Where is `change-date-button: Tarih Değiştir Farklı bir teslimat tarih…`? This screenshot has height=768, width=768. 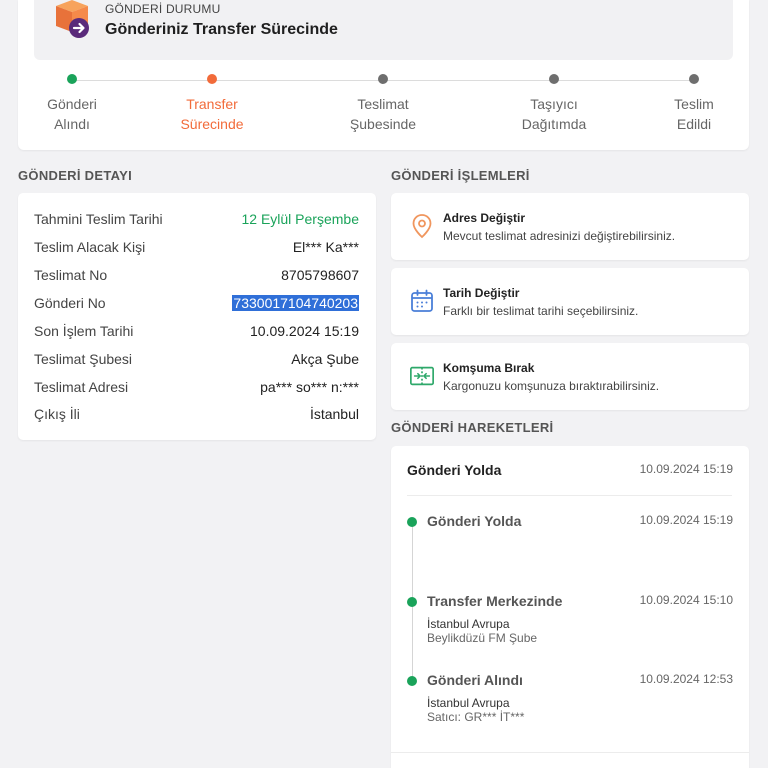
change-date-button: Tarih Değiştir Farklı bir teslimat tarih… is located at coordinates (570, 301).